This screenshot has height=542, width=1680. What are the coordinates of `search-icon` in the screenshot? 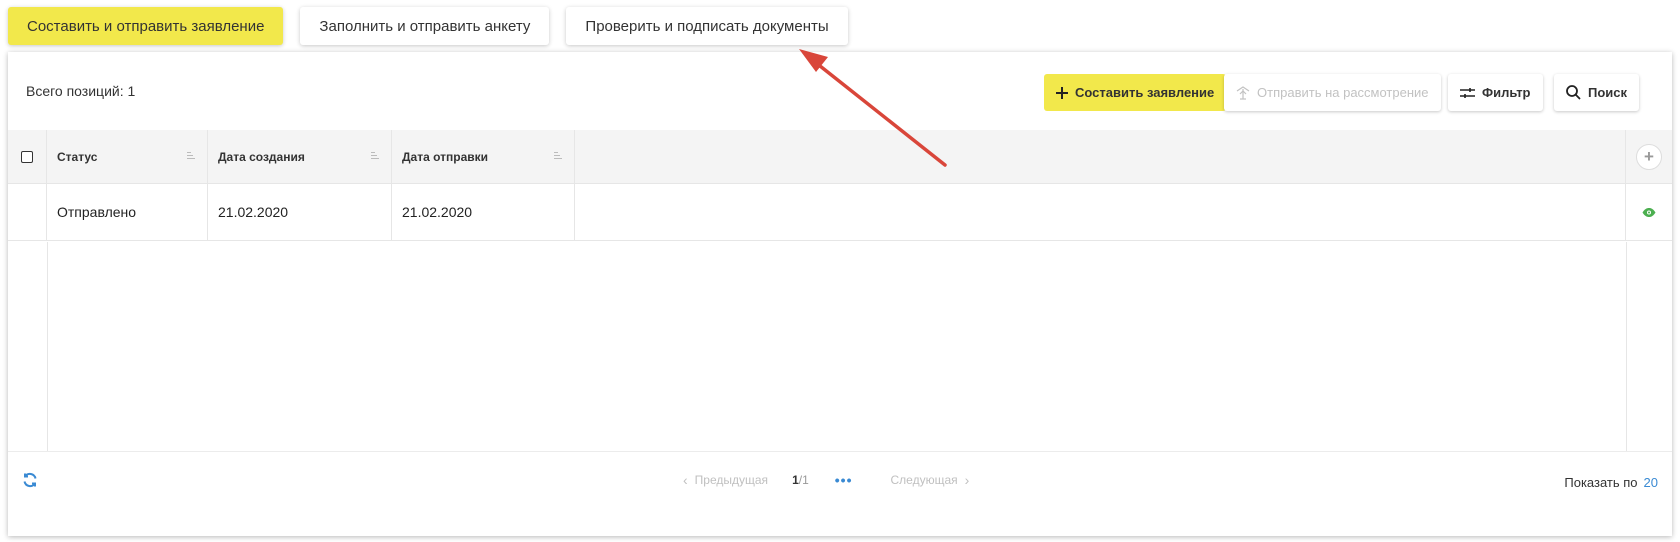 It's located at (1573, 92).